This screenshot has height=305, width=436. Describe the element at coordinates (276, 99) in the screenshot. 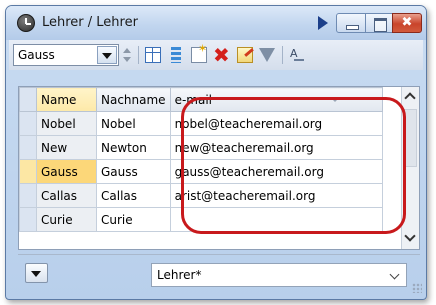

I see `column-header-email: e-mail` at that location.